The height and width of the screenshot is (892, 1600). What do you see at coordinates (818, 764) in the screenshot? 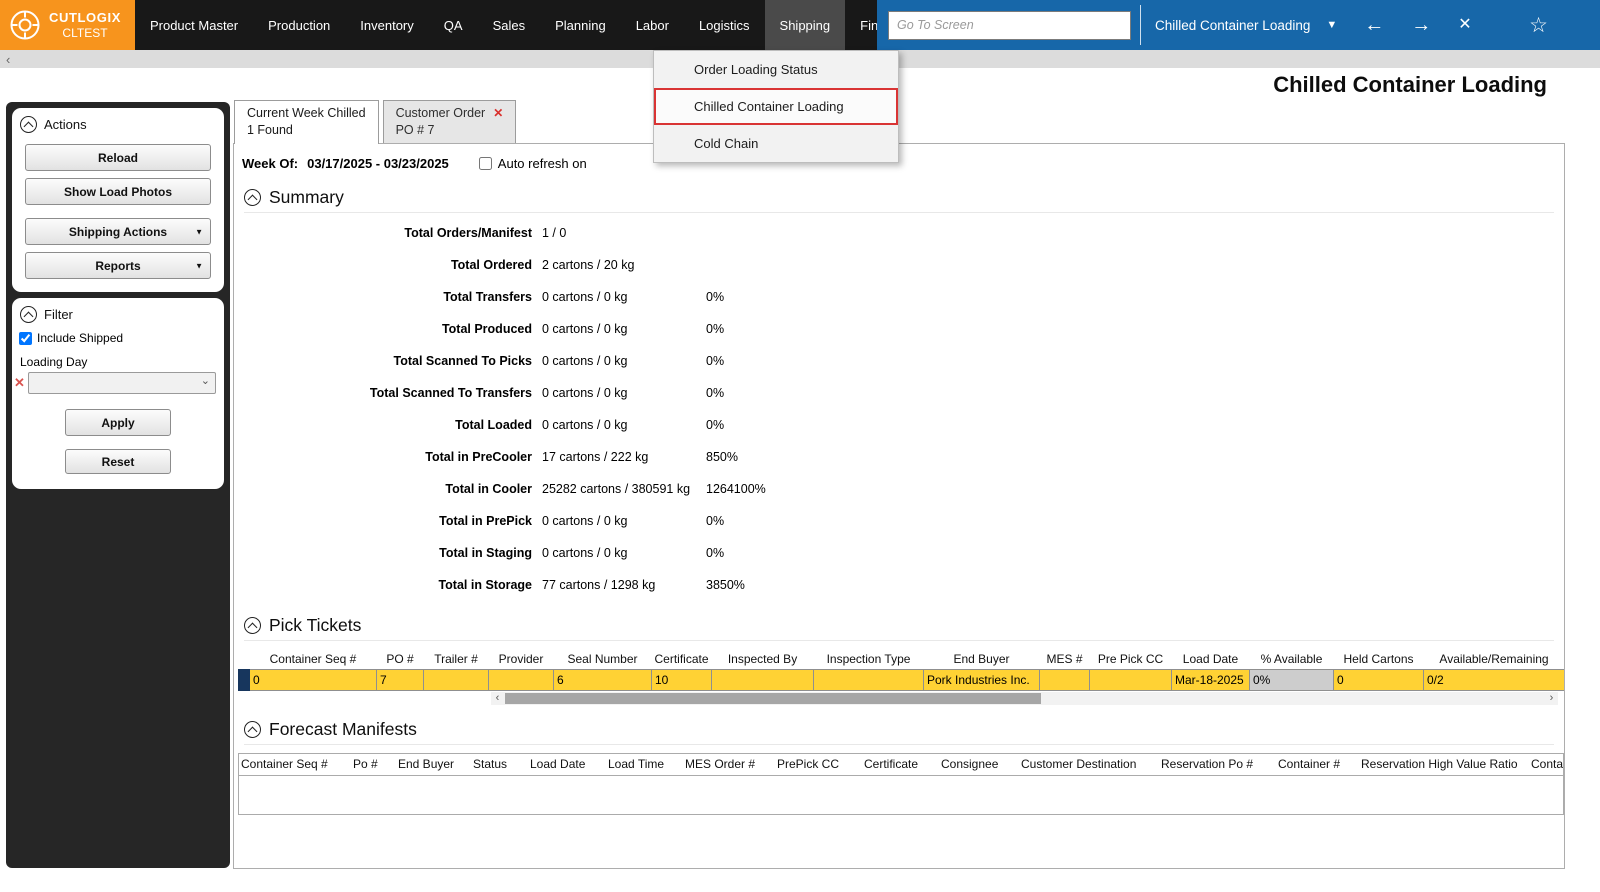
I see `column-header: PrePick CC` at bounding box center [818, 764].